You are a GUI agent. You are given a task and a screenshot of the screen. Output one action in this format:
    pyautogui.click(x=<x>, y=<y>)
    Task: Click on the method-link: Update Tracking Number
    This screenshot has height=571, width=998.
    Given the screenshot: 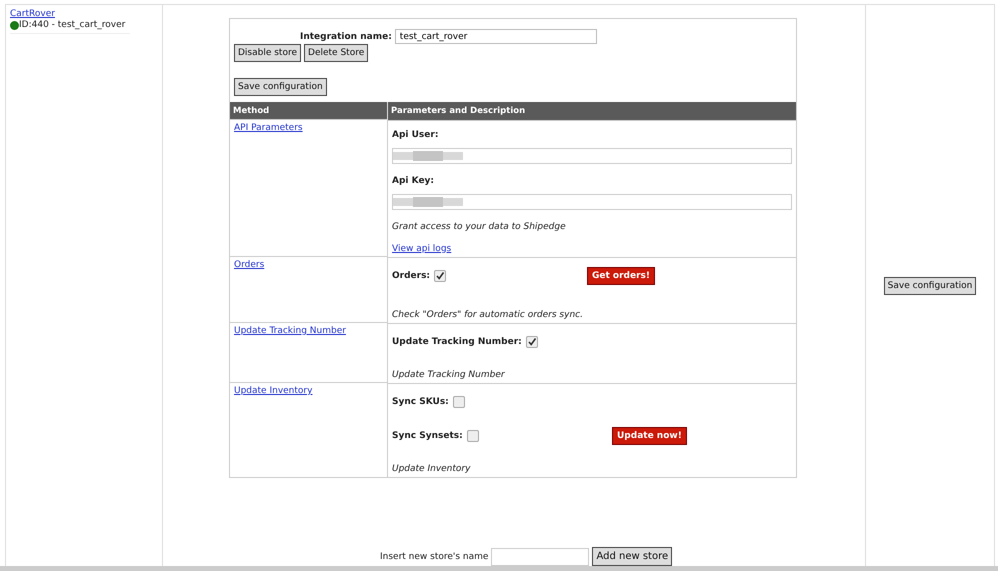 What is the action you would take?
    pyautogui.click(x=290, y=331)
    